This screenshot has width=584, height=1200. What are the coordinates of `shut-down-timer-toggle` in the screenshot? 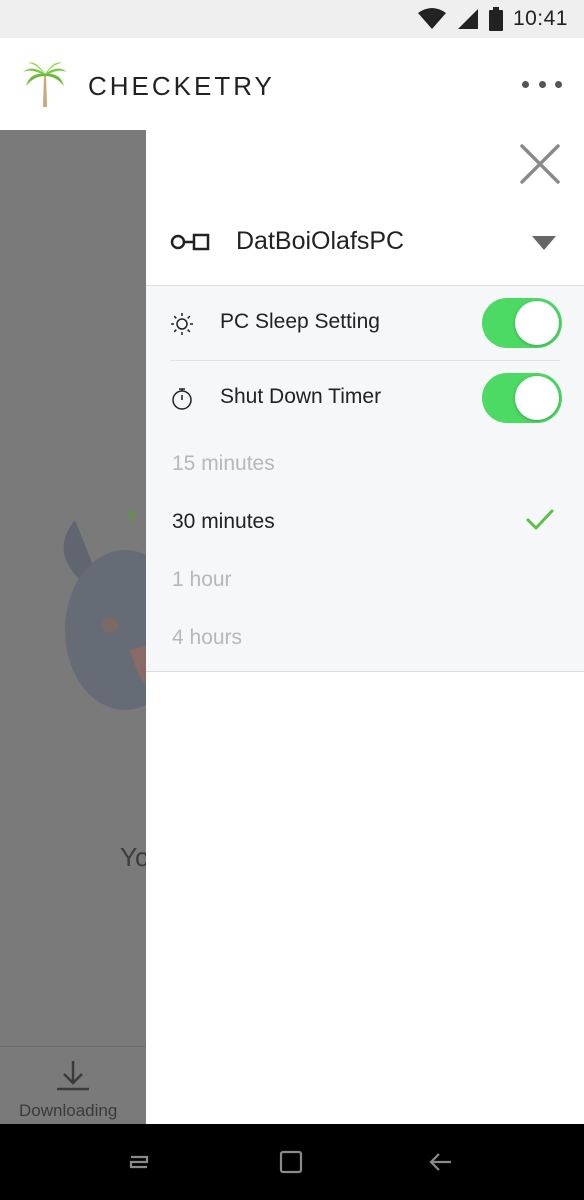 It's located at (522, 398).